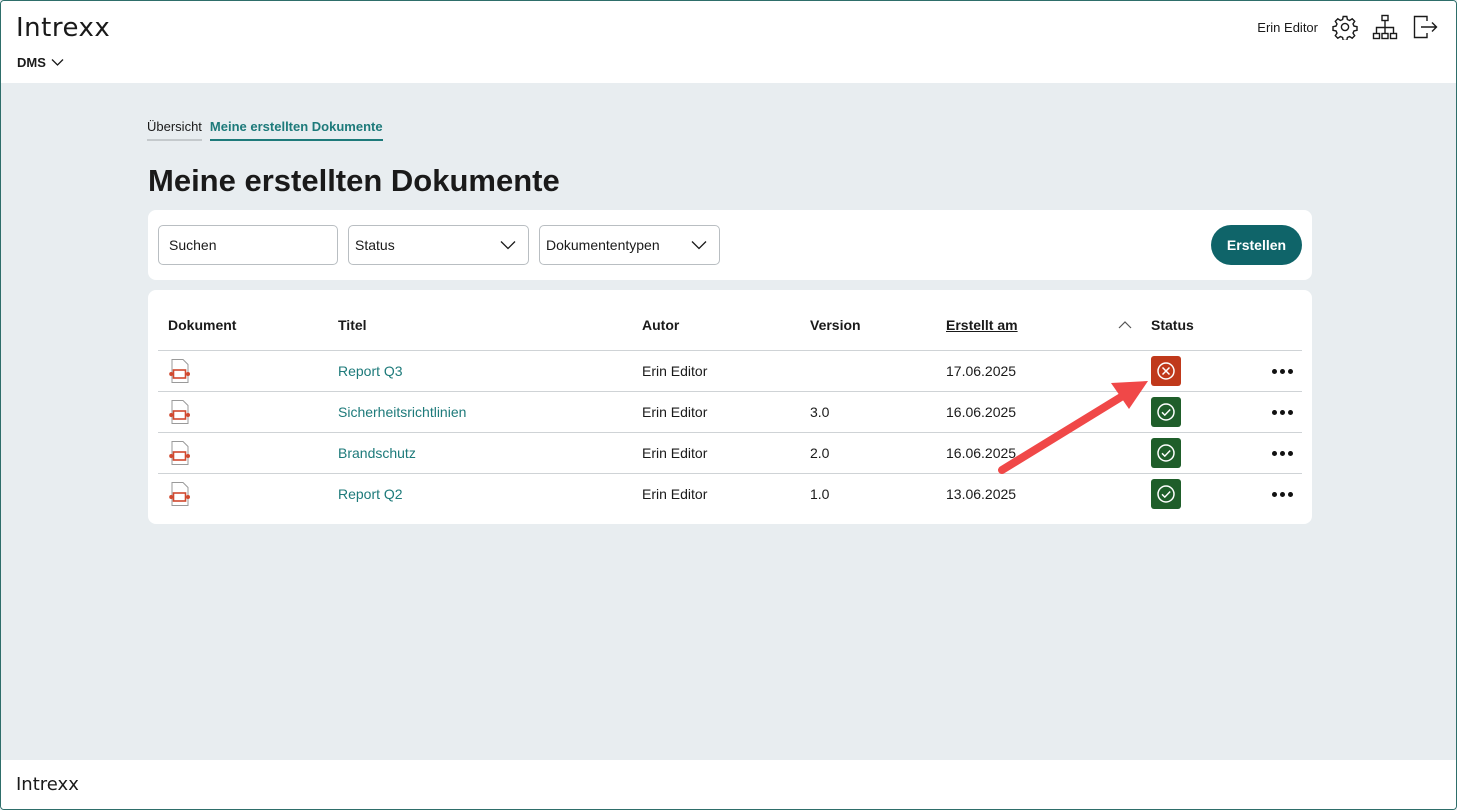  I want to click on search-input-value: Suchen, so click(193, 245).